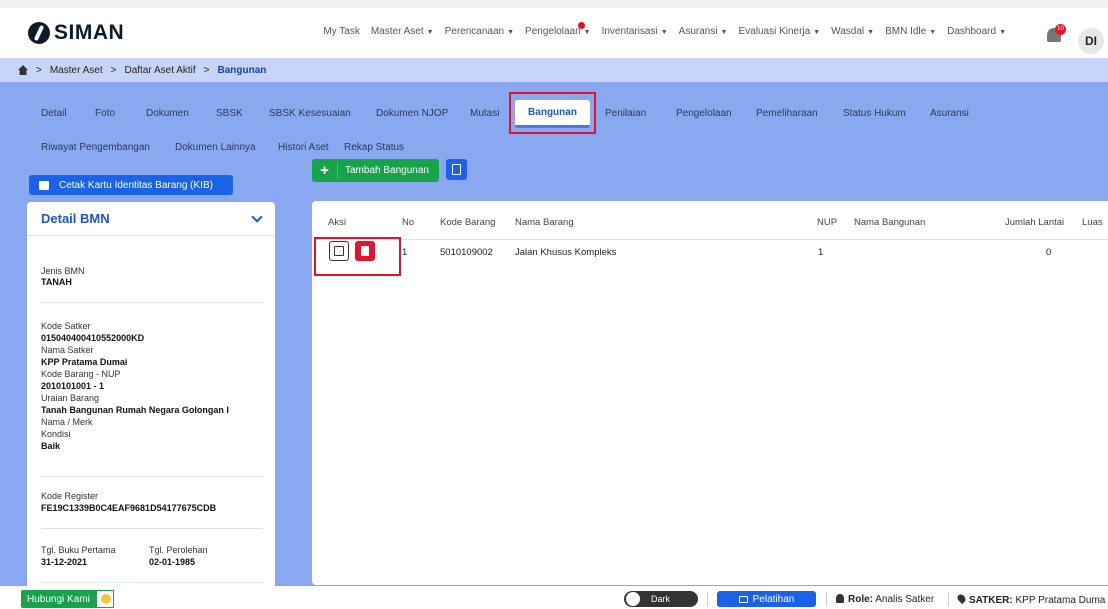  Describe the element at coordinates (75, 218) in the screenshot. I see `detail-bmn-title: Detail BMN` at that location.